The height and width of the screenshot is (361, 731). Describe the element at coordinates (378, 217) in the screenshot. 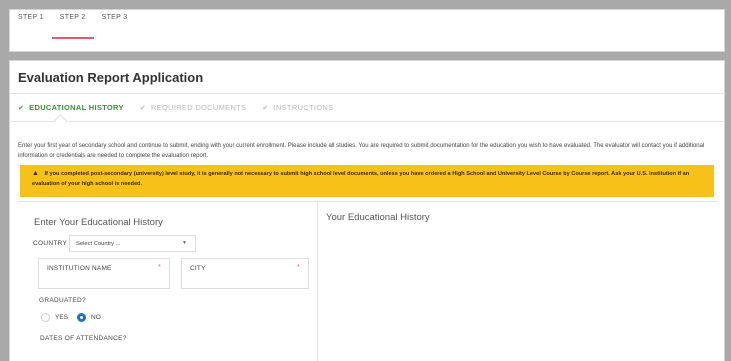

I see `history-panel-title: Your Educational History` at that location.